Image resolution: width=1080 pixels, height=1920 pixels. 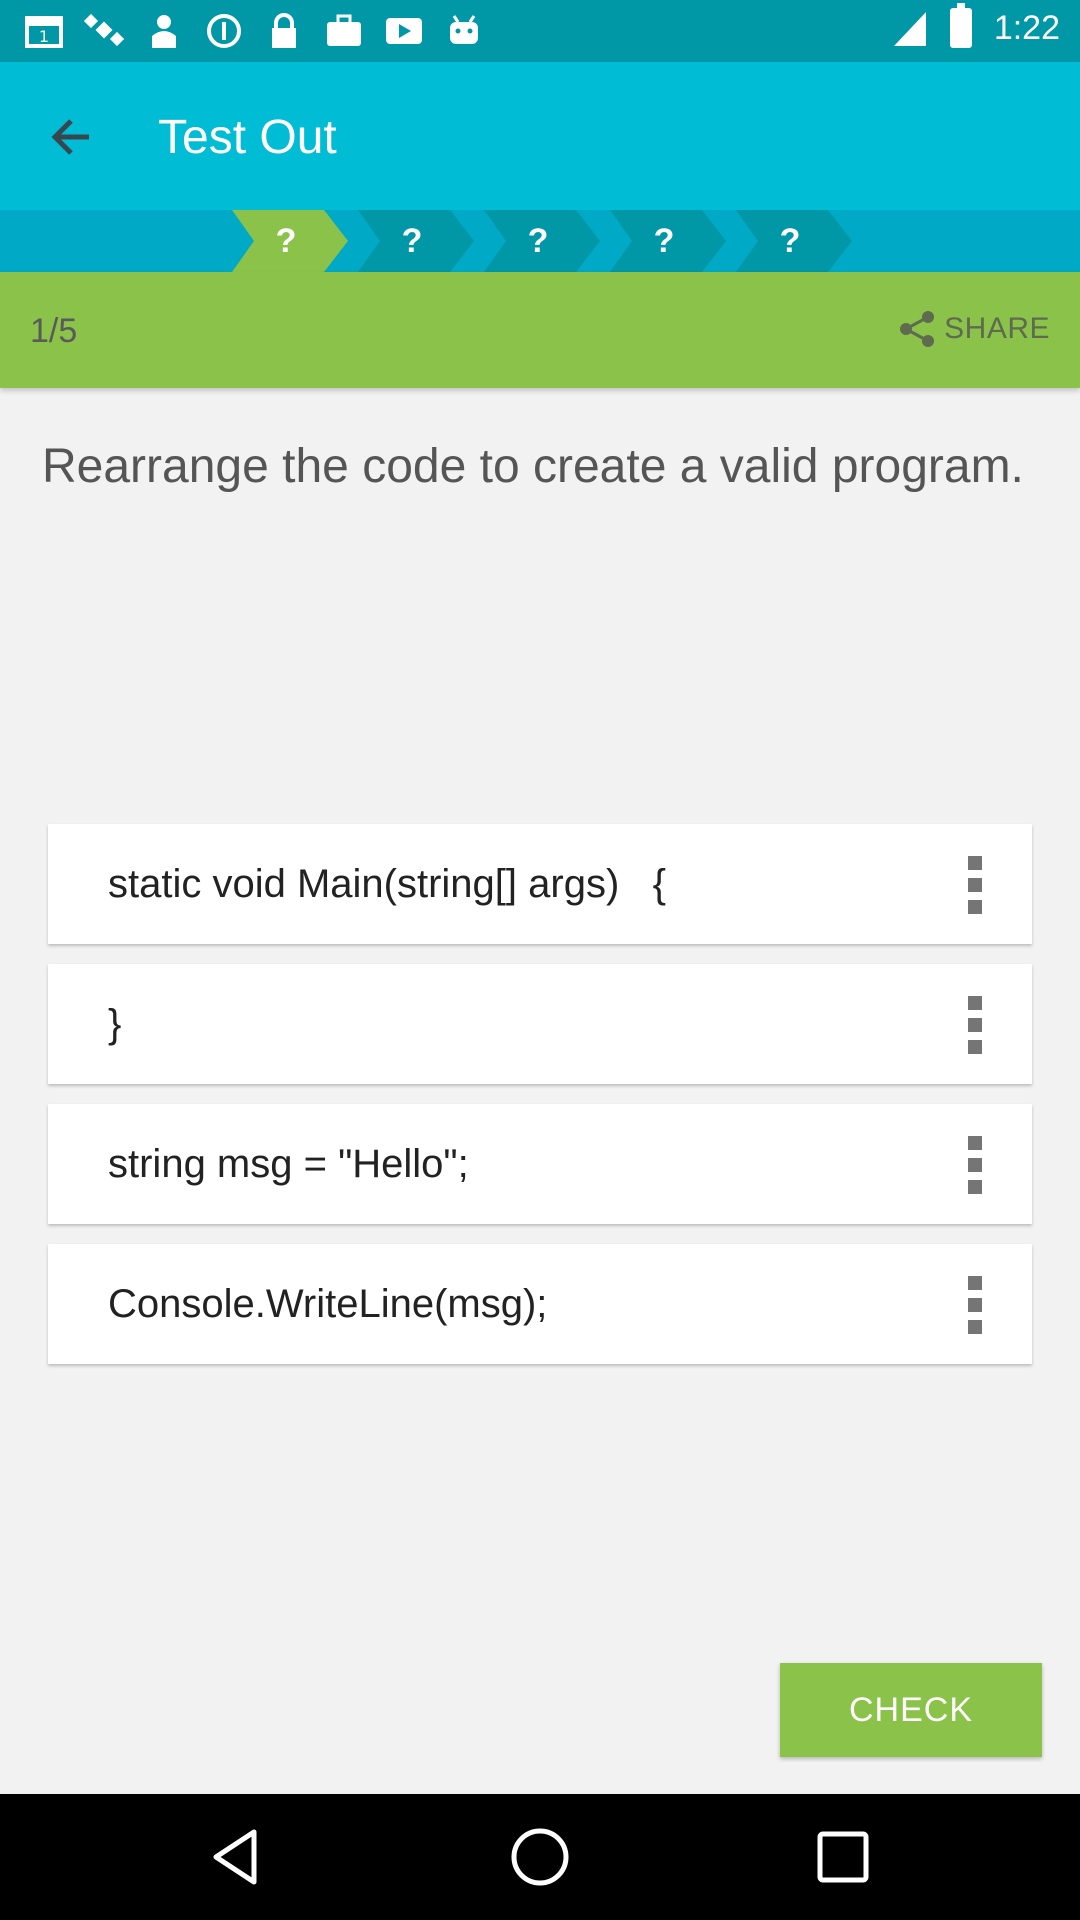 What do you see at coordinates (247, 137) in the screenshot?
I see `page-title: Test Out` at bounding box center [247, 137].